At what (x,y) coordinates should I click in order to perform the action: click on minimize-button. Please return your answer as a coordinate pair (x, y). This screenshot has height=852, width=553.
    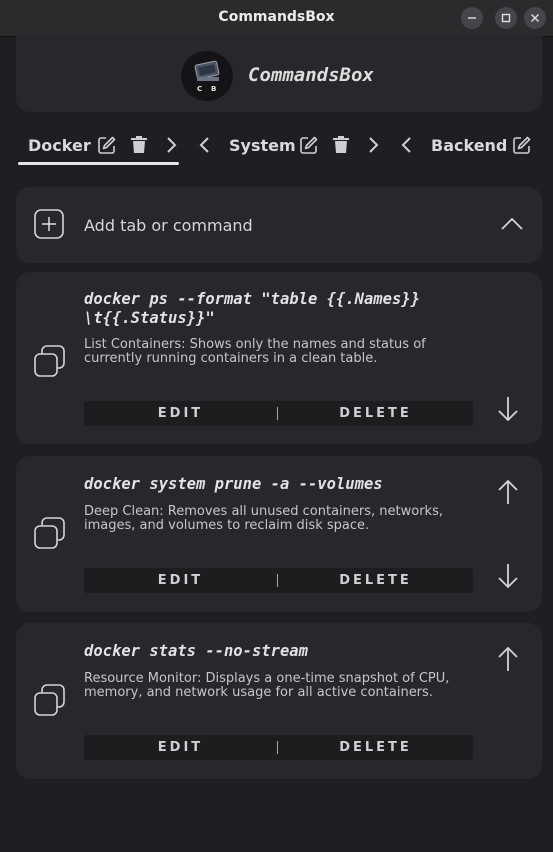
    Looking at the image, I should click on (472, 18).